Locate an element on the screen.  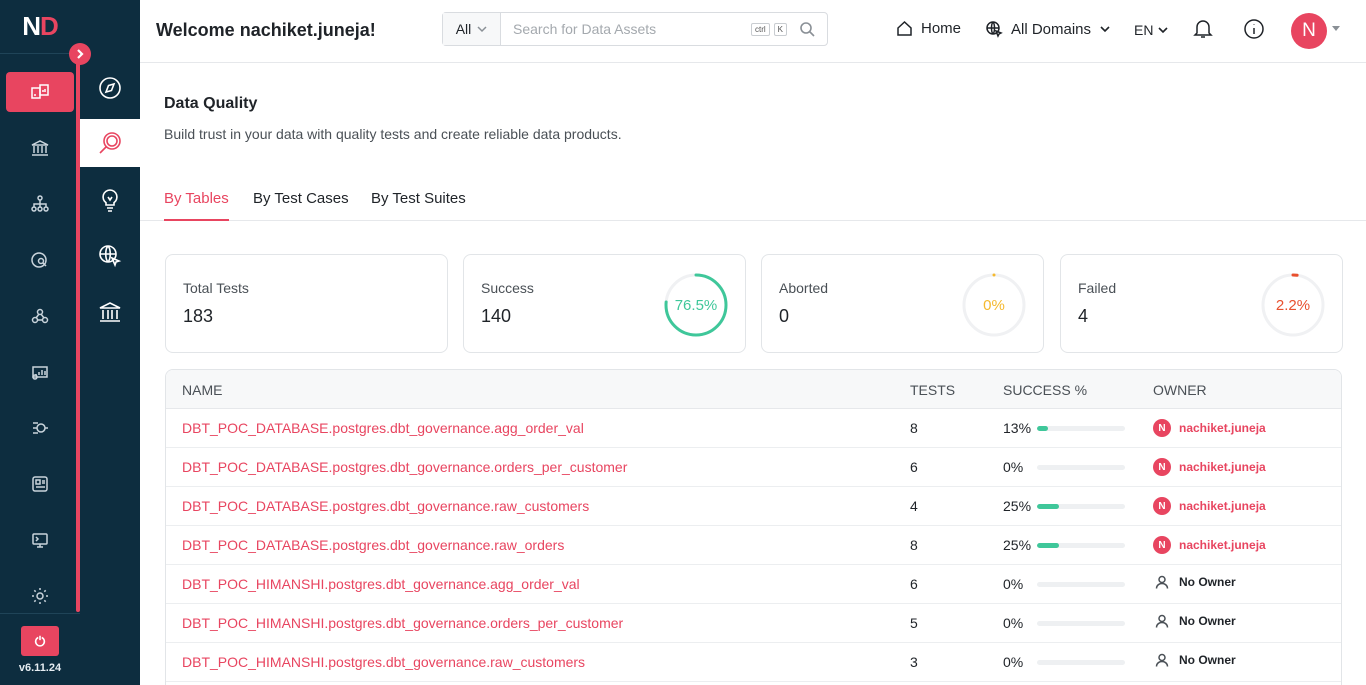
nav-network is located at coordinates (40, 316).